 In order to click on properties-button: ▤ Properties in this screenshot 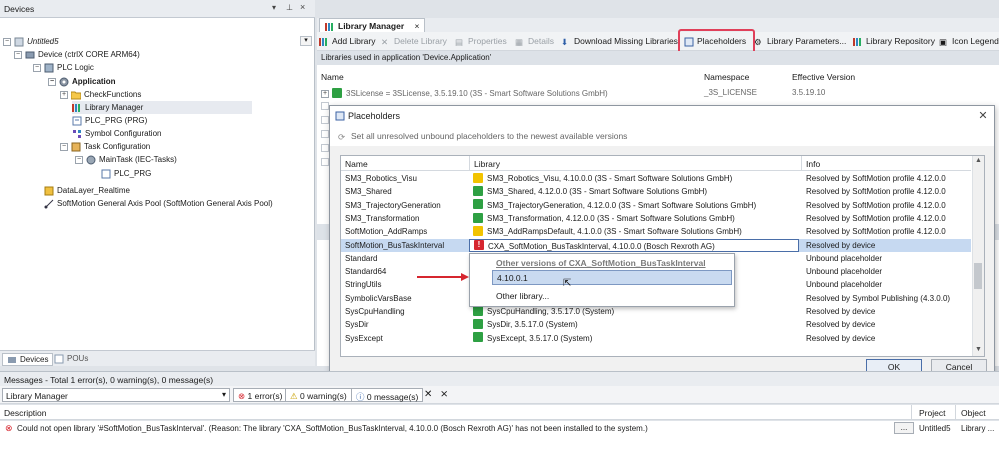, I will do `click(481, 41)`.